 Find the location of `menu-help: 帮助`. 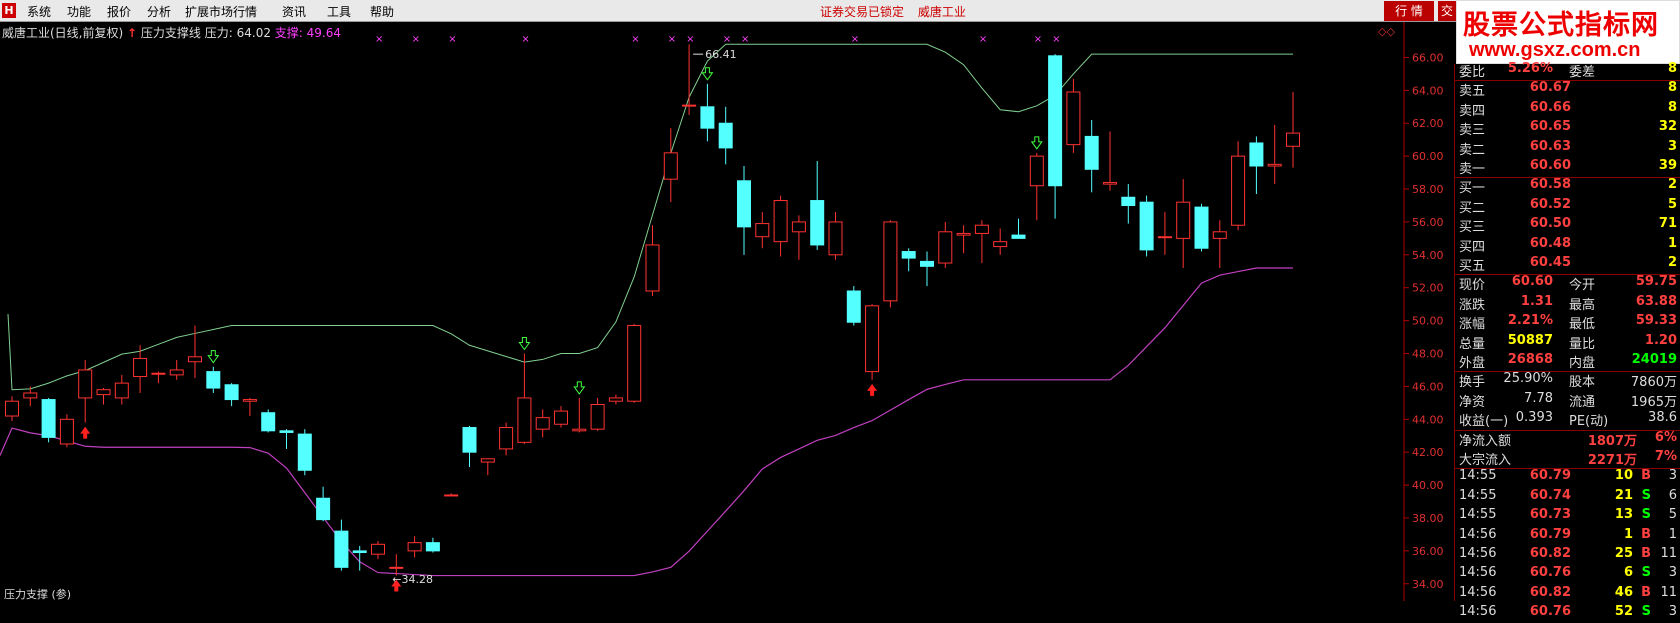

menu-help: 帮助 is located at coordinates (382, 11).